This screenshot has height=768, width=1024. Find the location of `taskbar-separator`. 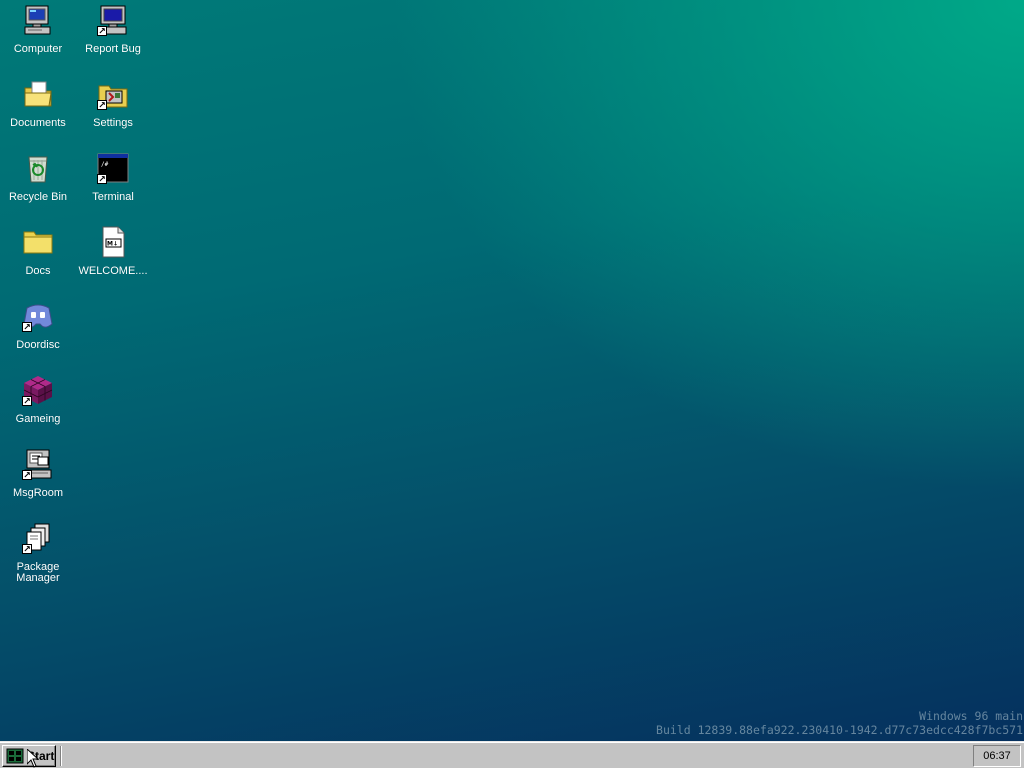

taskbar-separator is located at coordinates (61, 756).